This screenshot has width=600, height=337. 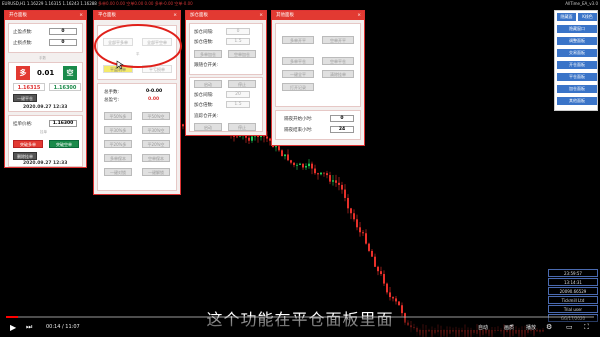 What do you see at coordinates (118, 116) in the screenshot?
I see `close-50-buy-button: 平50%多` at bounding box center [118, 116].